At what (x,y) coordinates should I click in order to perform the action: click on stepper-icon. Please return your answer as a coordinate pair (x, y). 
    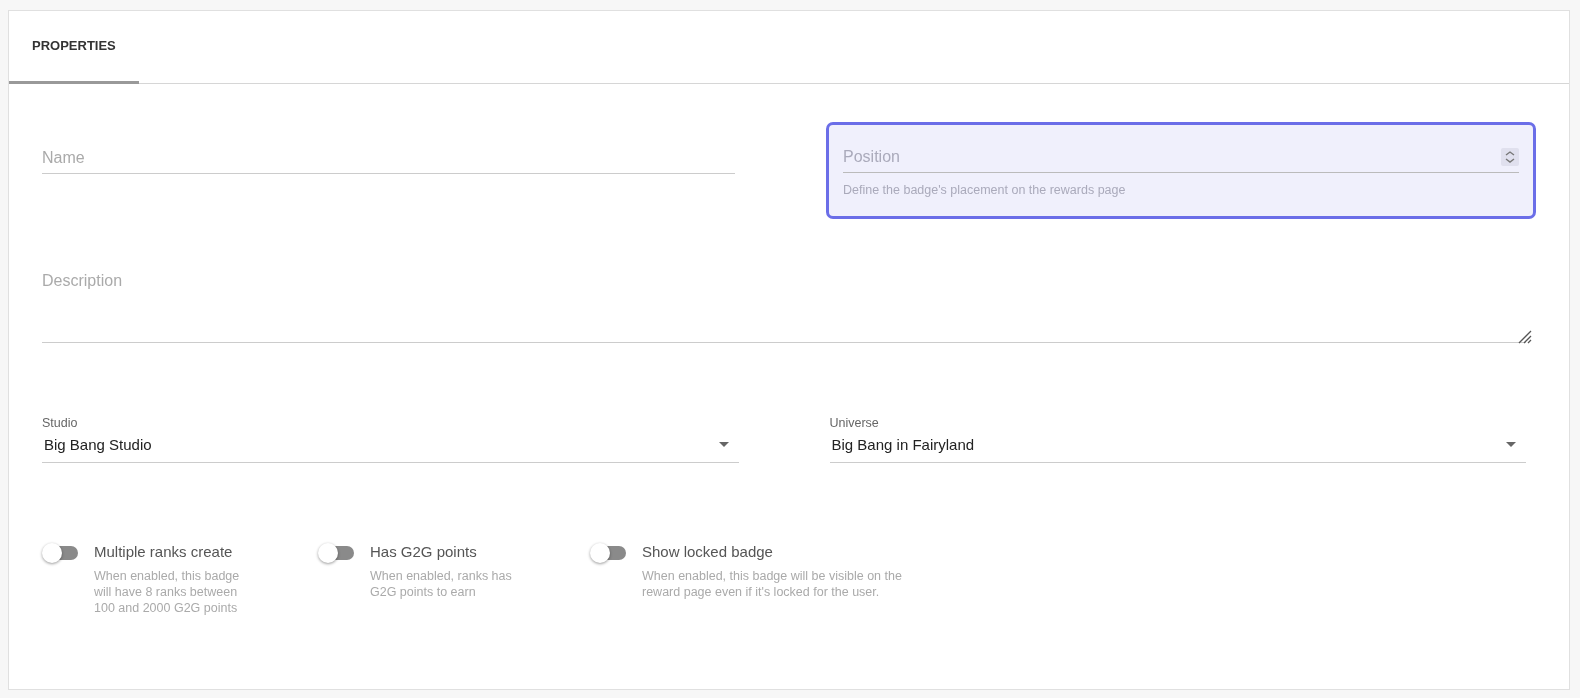
    Looking at the image, I should click on (1510, 157).